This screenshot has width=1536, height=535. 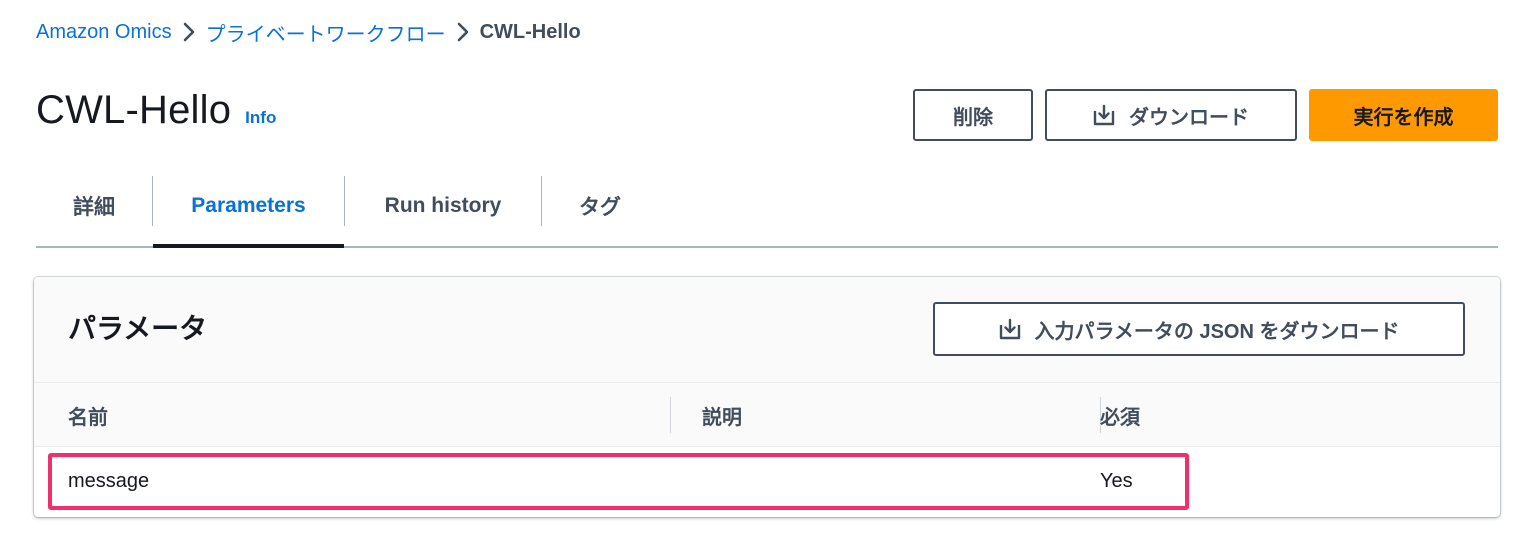 I want to click on create-run-button-label: 実行を作成, so click(x=1403, y=117).